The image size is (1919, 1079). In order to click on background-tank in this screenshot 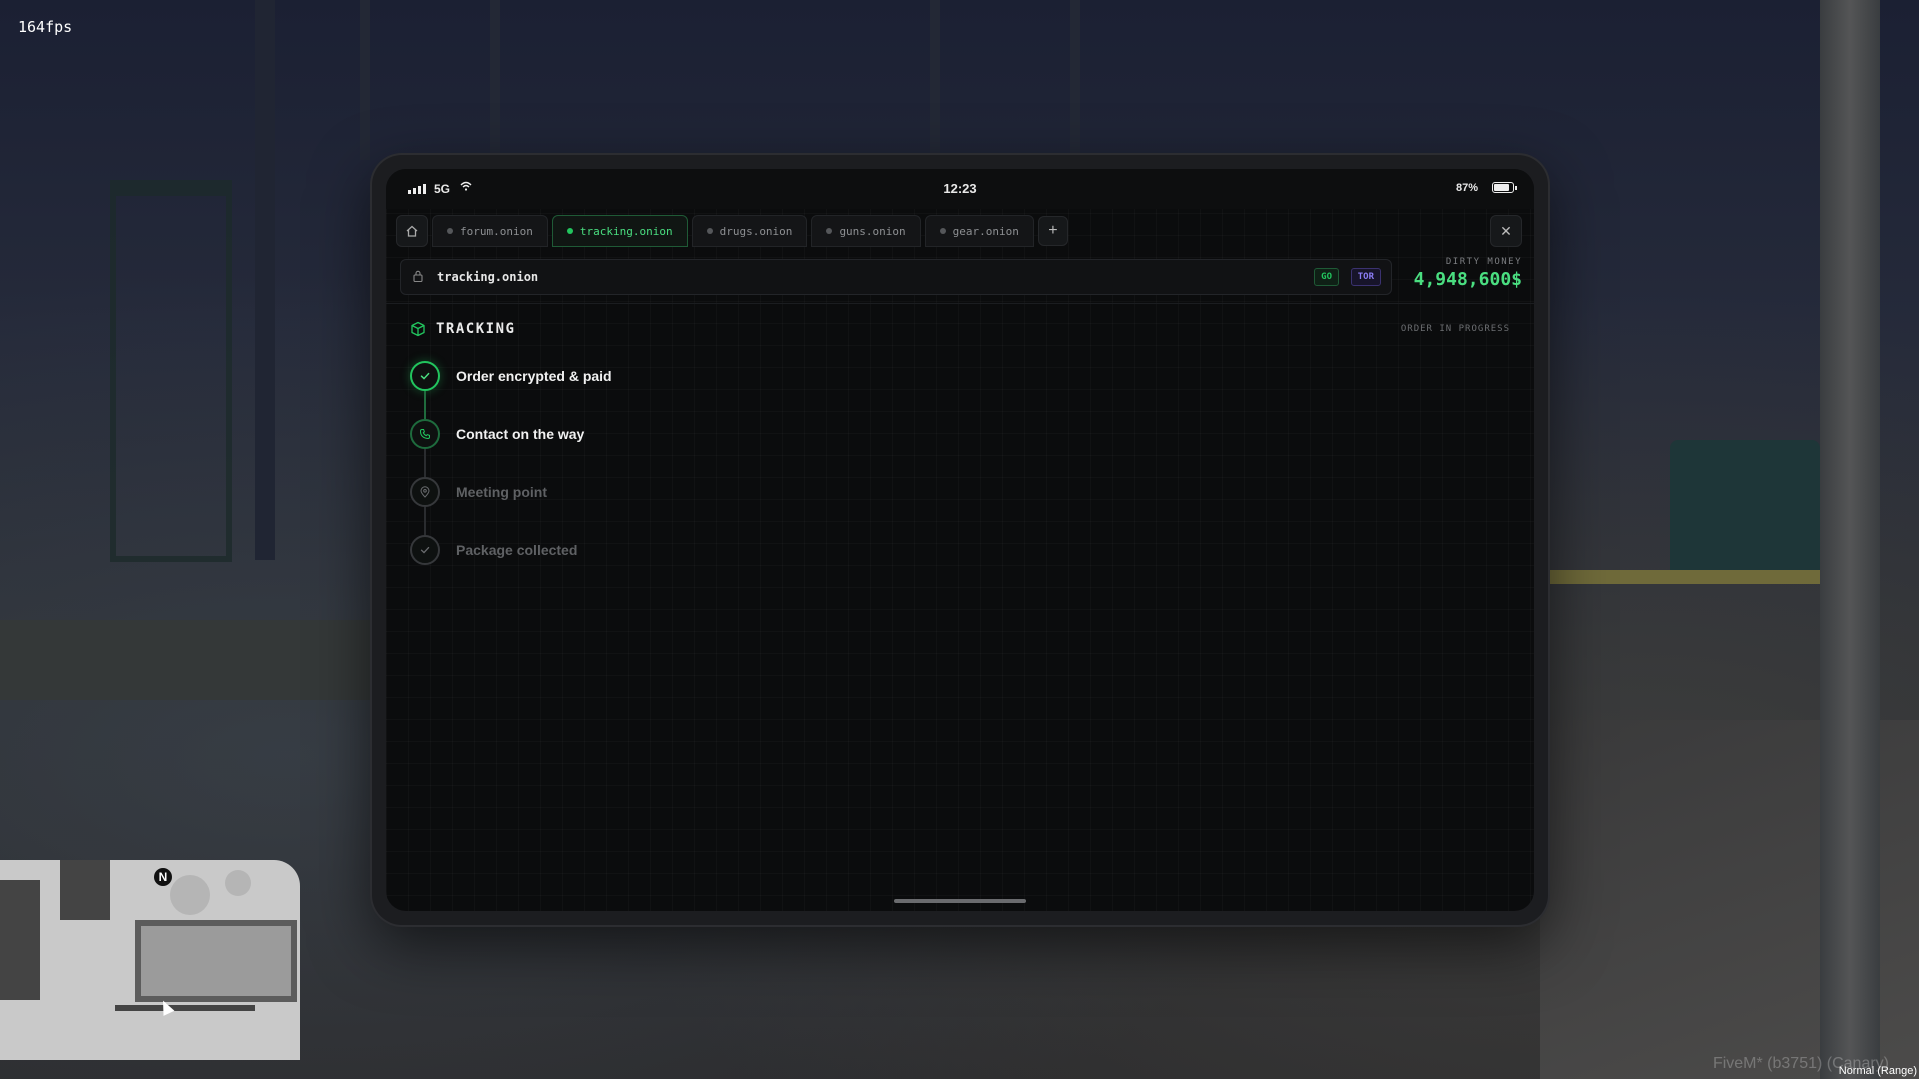, I will do `click(1745, 505)`.